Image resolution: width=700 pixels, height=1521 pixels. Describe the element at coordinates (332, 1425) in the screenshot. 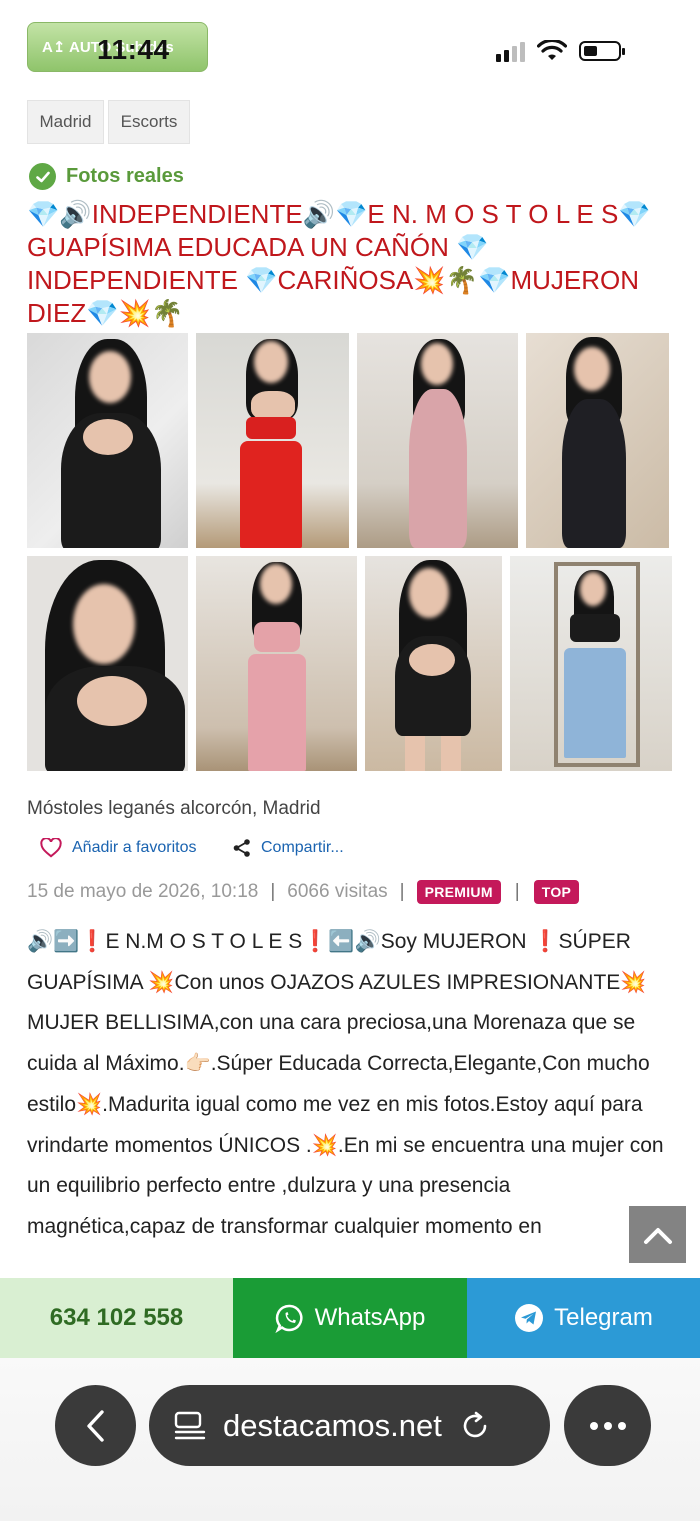

I see `browser-url: destacamos.net` at that location.